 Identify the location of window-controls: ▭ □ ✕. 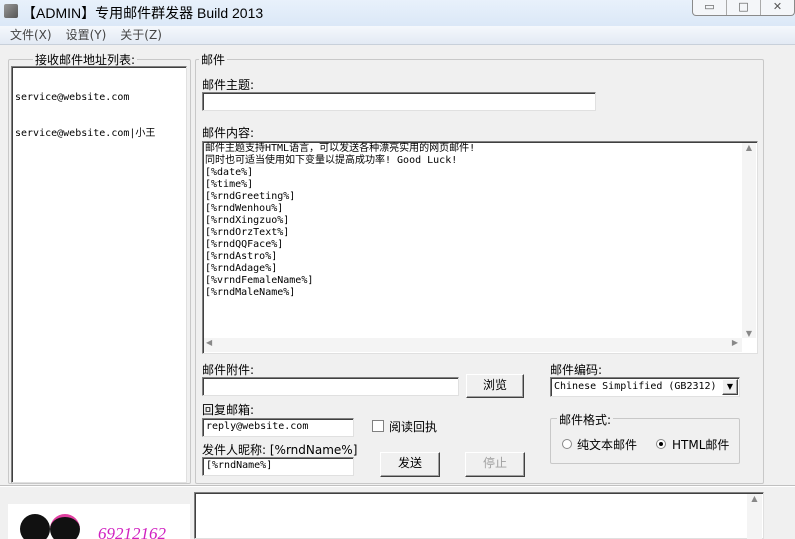
(743, 8).